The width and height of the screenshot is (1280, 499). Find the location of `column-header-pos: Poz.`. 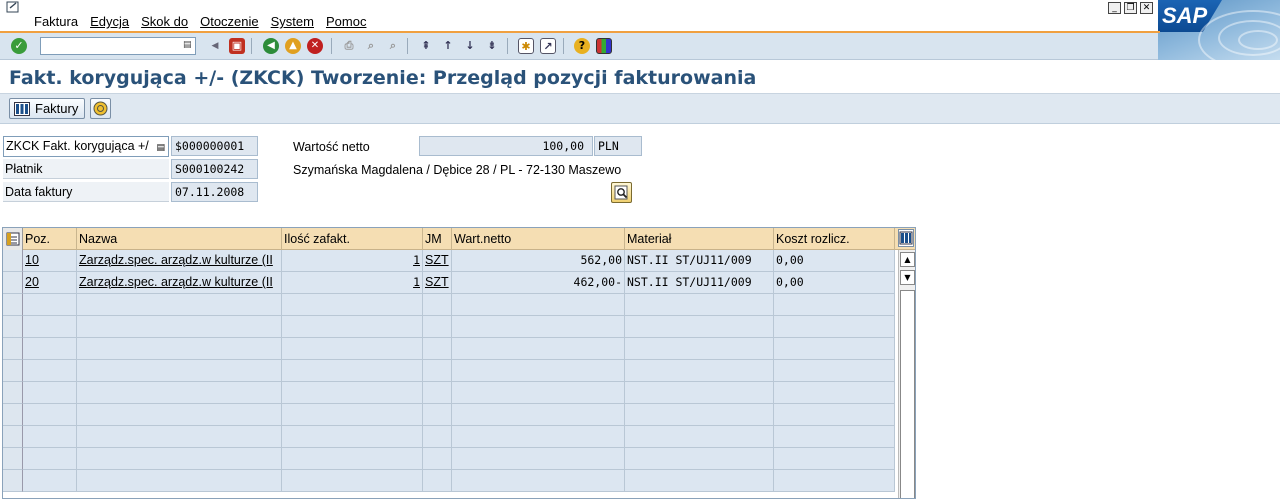

column-header-pos: Poz. is located at coordinates (50, 239).